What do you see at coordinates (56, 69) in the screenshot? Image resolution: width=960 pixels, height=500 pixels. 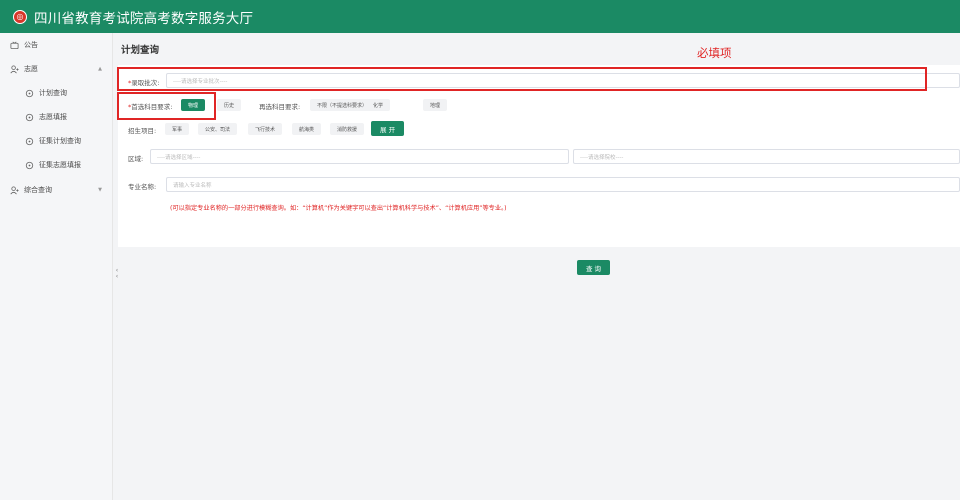 I see `sidebar-item-volunteer: 志愿 ▲` at bounding box center [56, 69].